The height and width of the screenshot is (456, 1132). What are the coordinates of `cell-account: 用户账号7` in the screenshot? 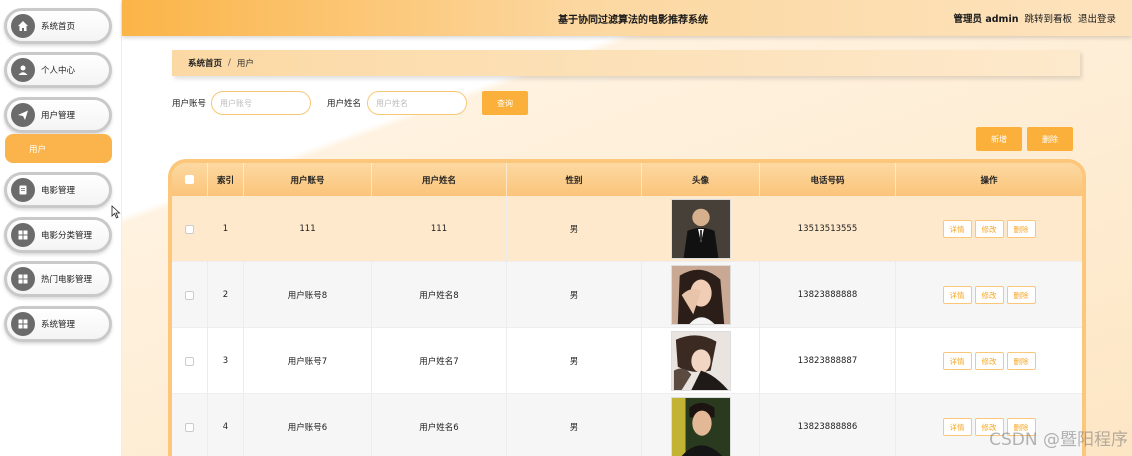 It's located at (308, 361).